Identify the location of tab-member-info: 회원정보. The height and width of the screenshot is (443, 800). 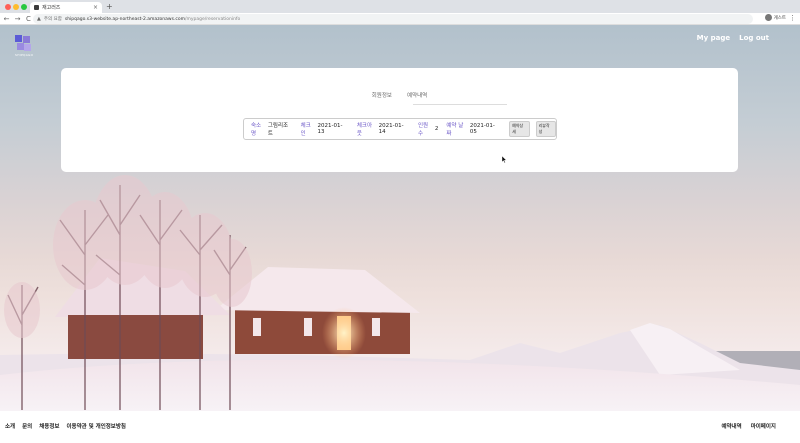
(382, 95).